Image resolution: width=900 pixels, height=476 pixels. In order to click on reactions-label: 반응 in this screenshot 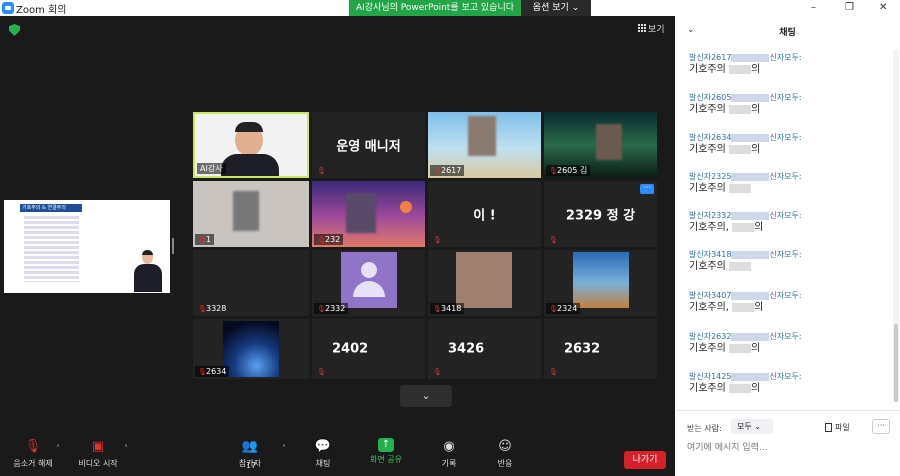, I will do `click(505, 463)`.